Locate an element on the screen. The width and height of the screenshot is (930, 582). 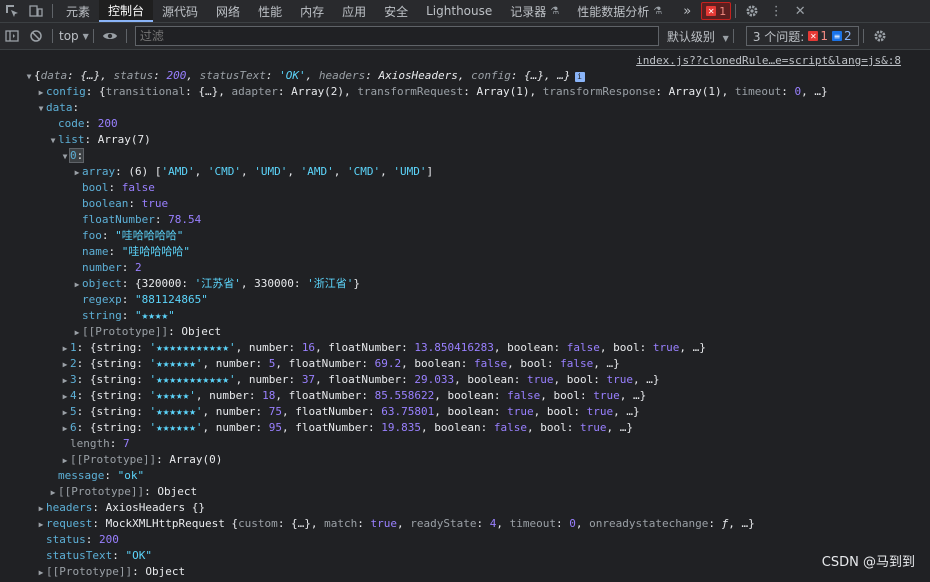
tree-line: statusText: "OK" is located at coordinates (414, 556).